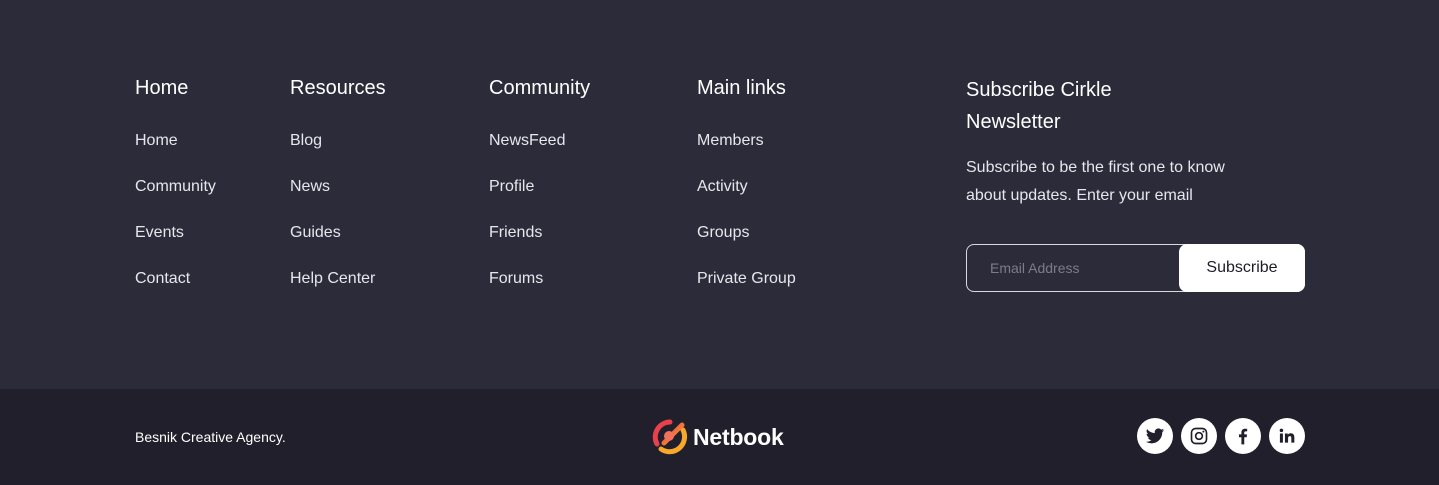  I want to click on facebook-icon, so click(1243, 436).